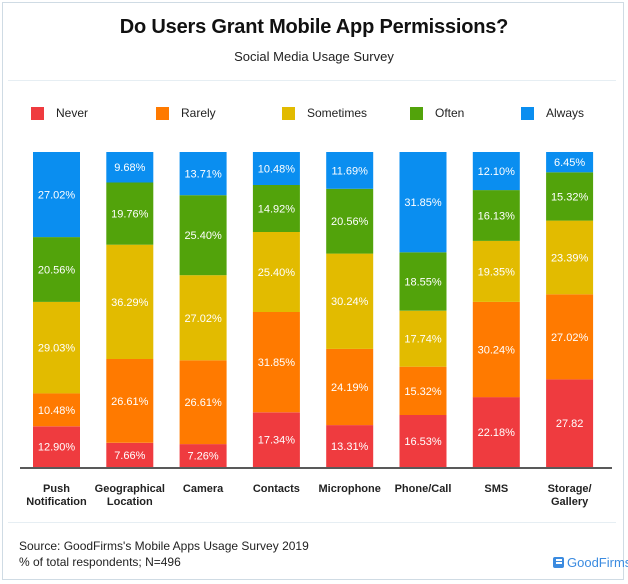 The height and width of the screenshot is (584, 628). What do you see at coordinates (130, 215) in the screenshot?
I see `data-label: 19.76%` at bounding box center [130, 215].